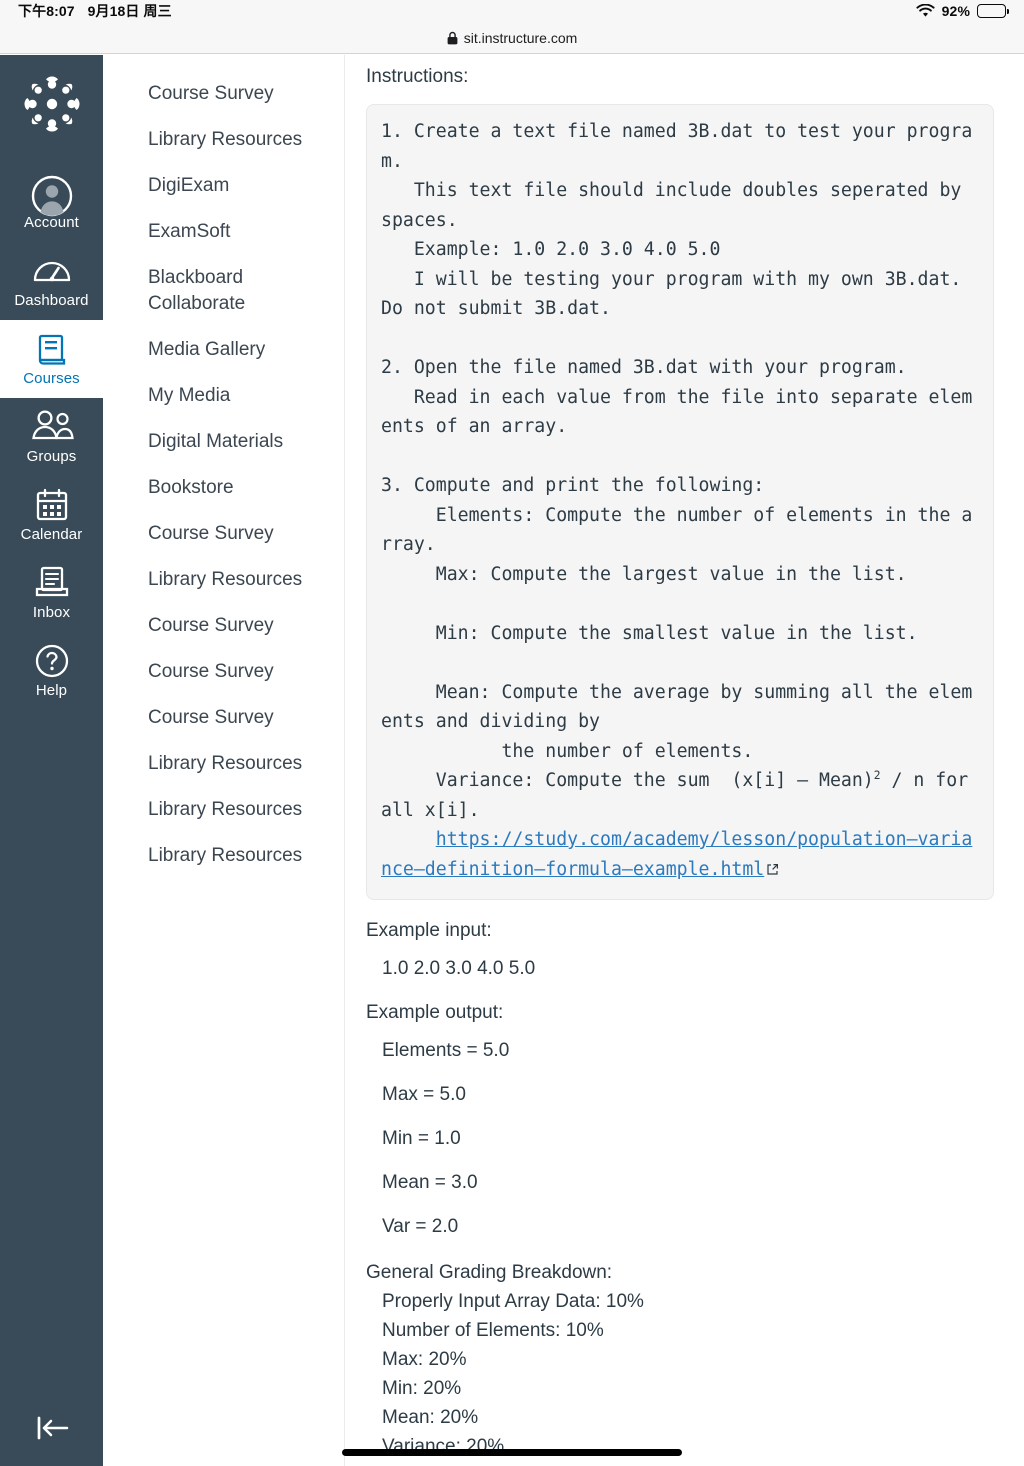 The height and width of the screenshot is (1466, 1024). Describe the element at coordinates (513, 1301) in the screenshot. I see `grading-breakdown-item: Properly Input Array Data: 10%` at that location.